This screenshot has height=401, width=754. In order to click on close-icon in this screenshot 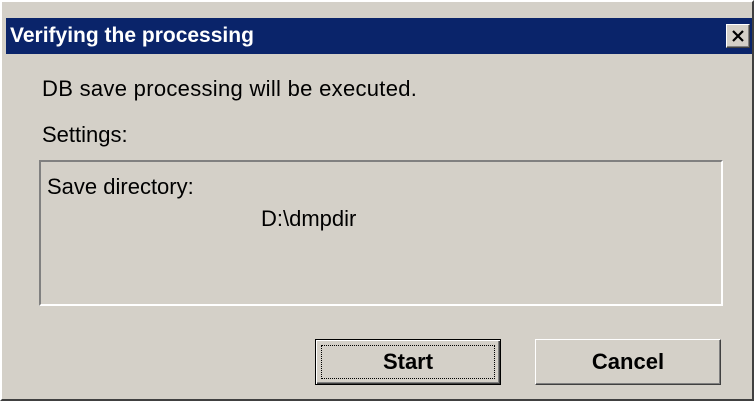, I will do `click(738, 36)`.